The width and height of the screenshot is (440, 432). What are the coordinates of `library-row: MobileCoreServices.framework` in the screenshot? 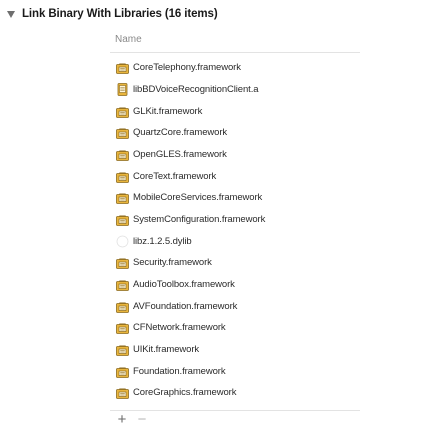 It's located at (235, 198).